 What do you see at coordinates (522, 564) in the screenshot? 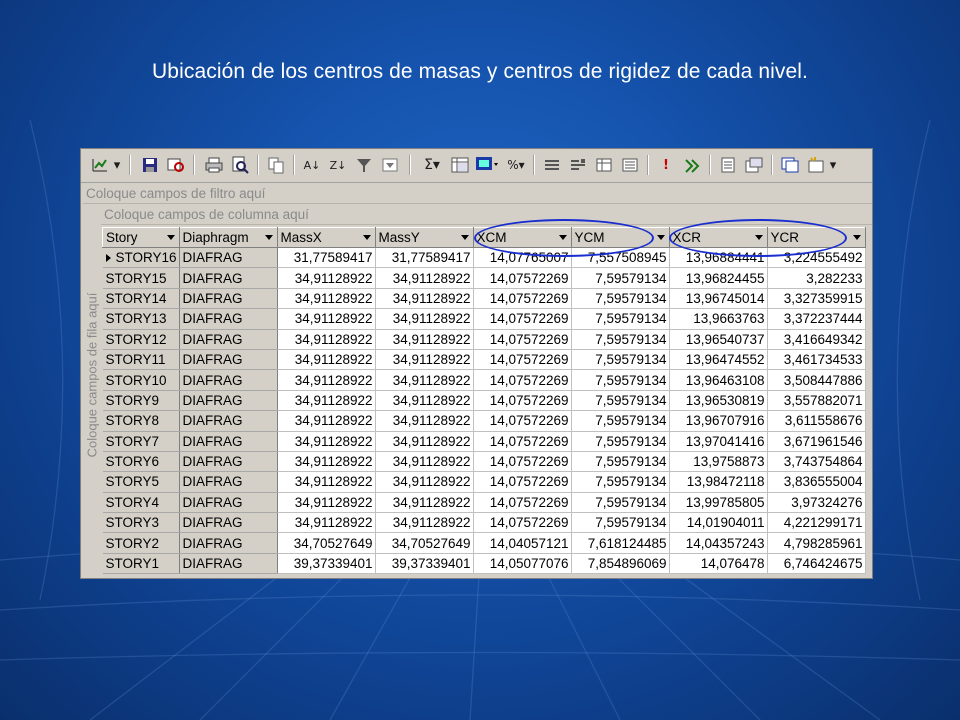
I see `value-cell: 14,05077076` at bounding box center [522, 564].